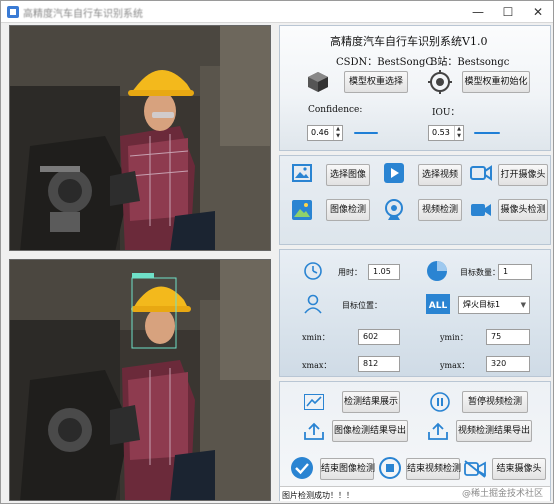 The height and width of the screenshot is (504, 554). What do you see at coordinates (455, 365) in the screenshot?
I see `ymax-label: ymax：` at bounding box center [455, 365].